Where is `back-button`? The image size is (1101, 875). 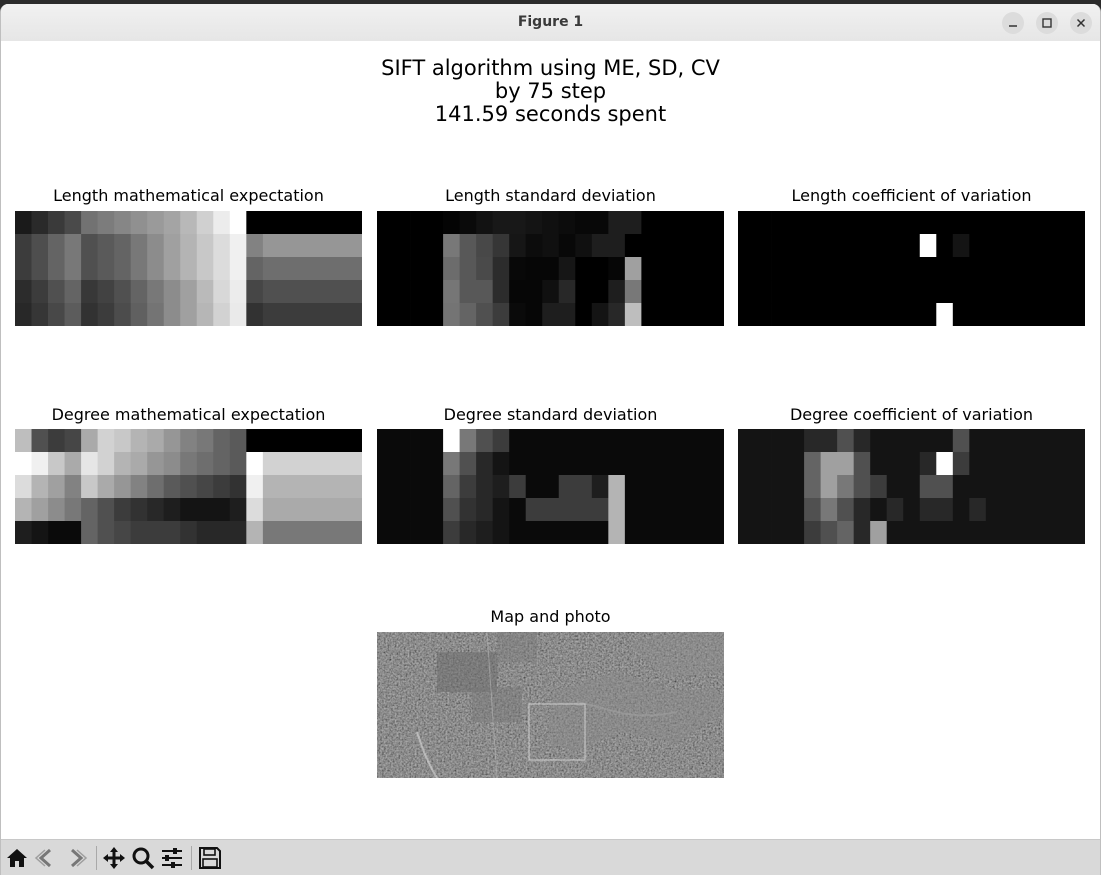 back-button is located at coordinates (46, 858).